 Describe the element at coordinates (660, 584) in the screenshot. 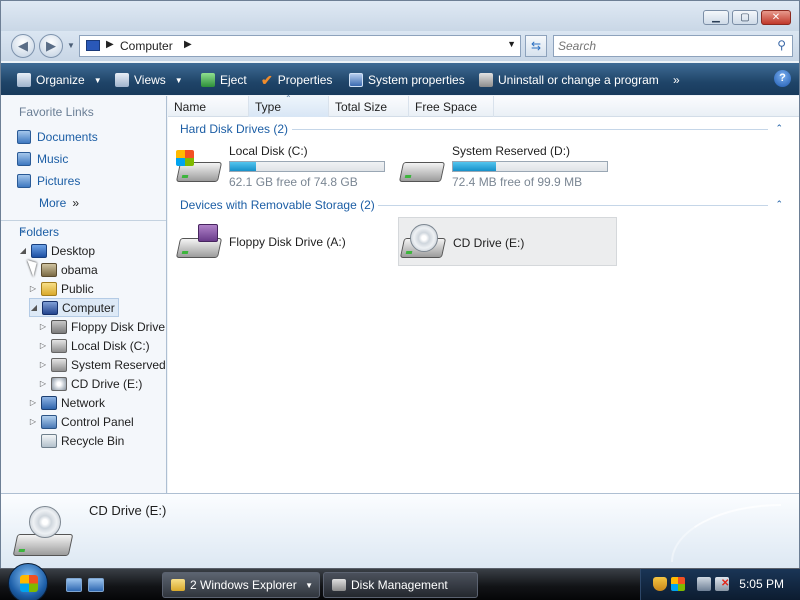

I see `security-shield-icon` at that location.